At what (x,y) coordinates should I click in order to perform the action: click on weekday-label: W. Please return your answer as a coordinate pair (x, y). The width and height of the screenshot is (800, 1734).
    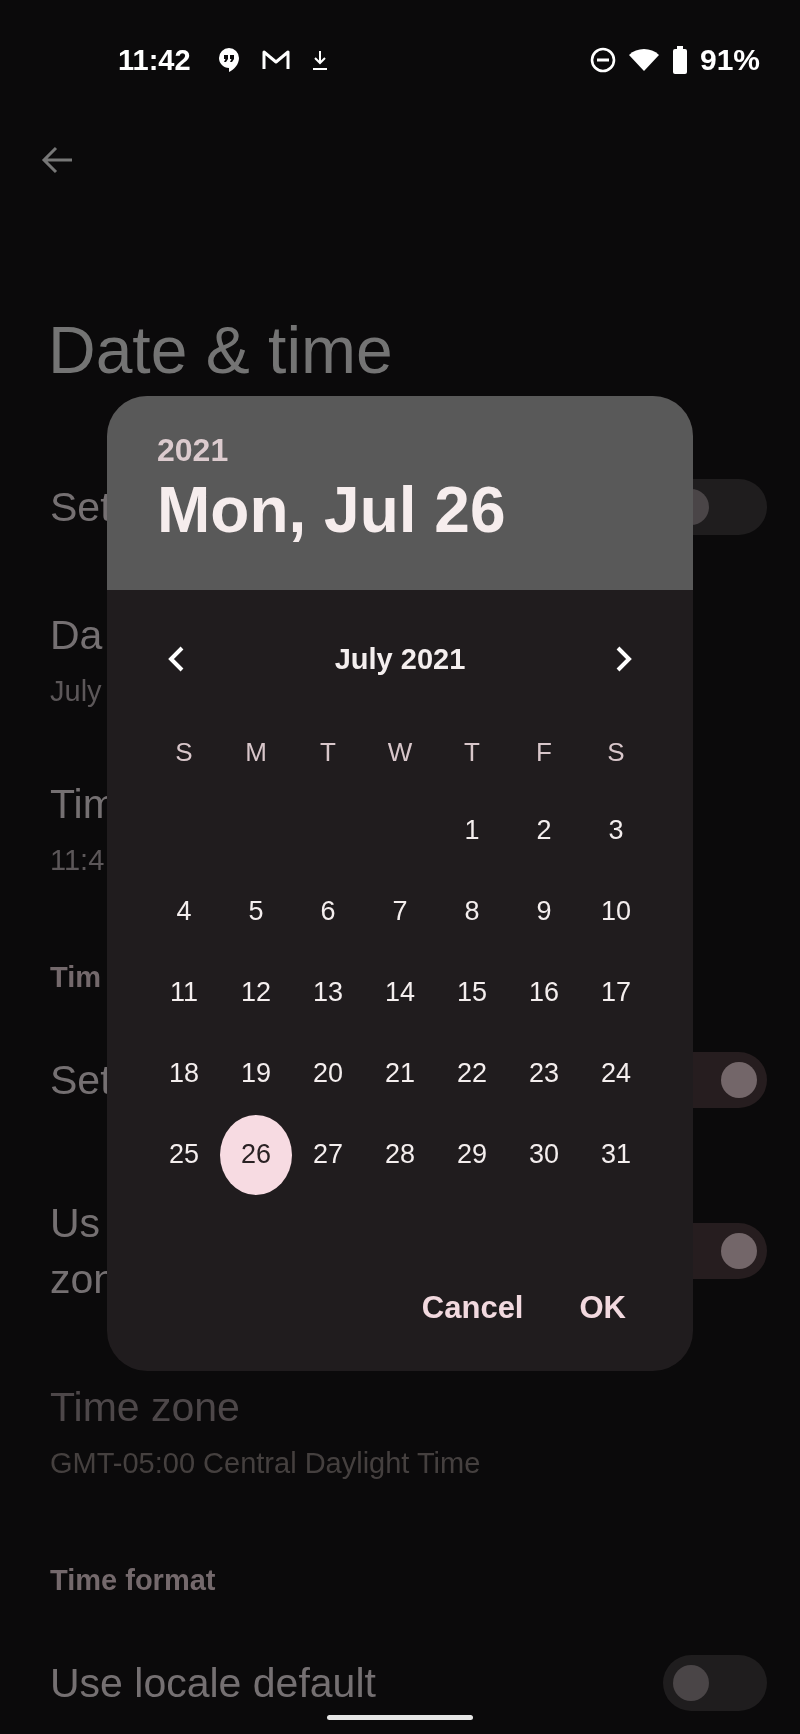
    Looking at the image, I should click on (400, 752).